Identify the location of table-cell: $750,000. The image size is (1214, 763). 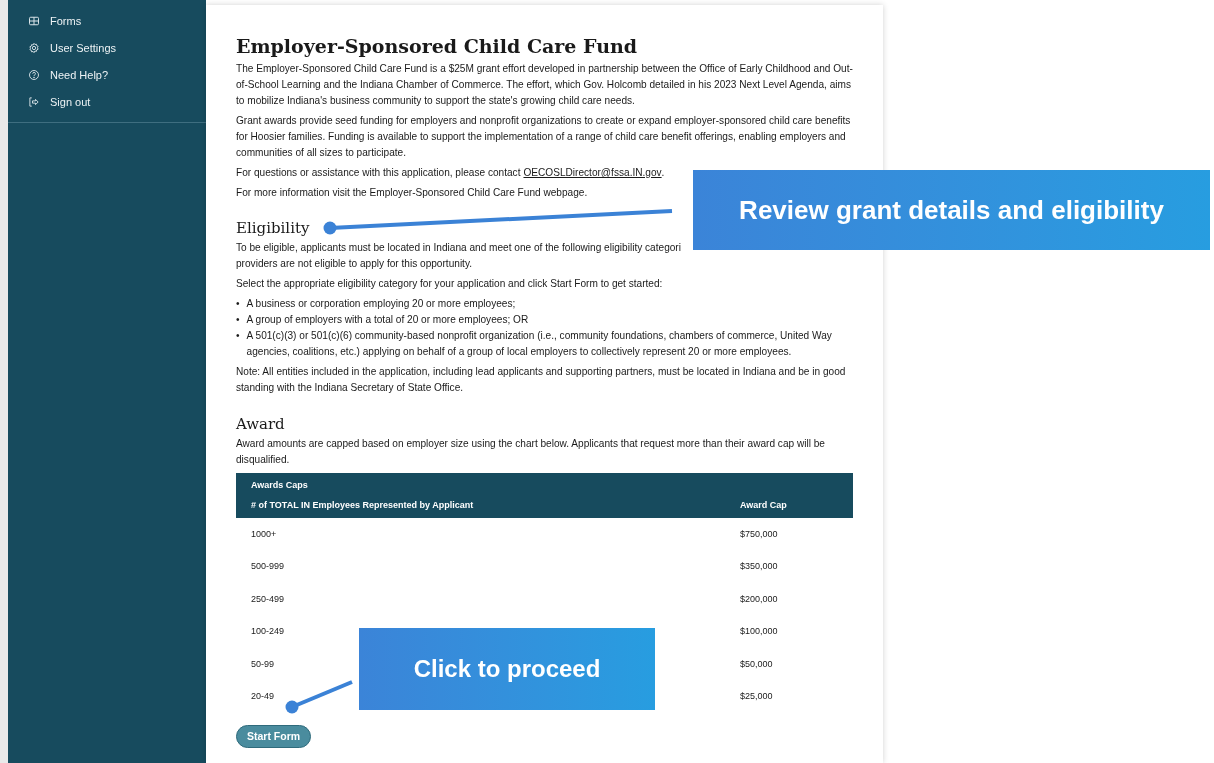
(759, 533).